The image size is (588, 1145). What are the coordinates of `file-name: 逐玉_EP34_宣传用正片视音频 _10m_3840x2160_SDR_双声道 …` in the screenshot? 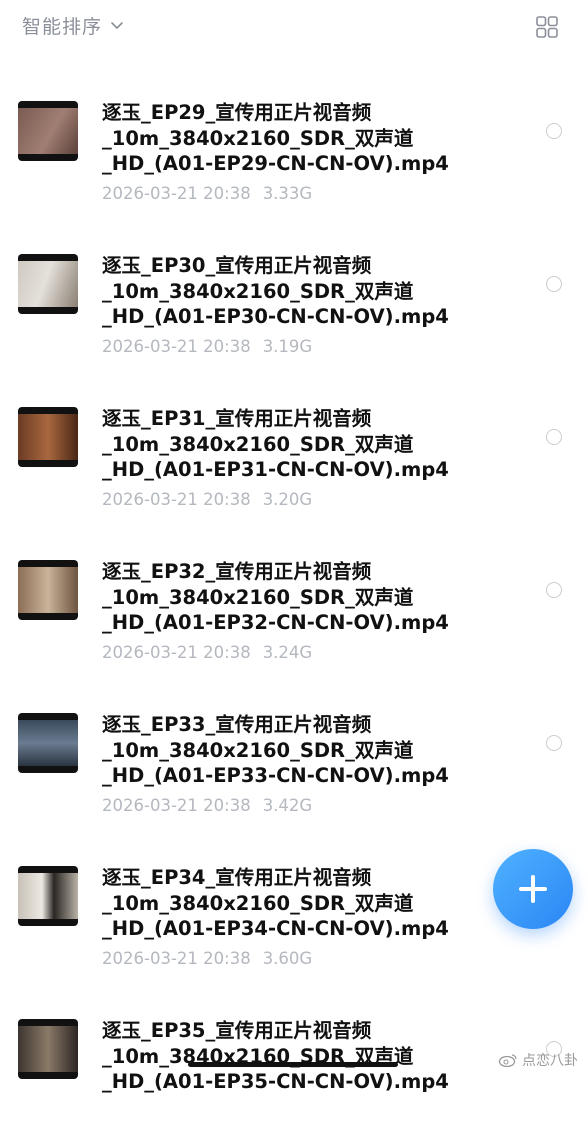 It's located at (275, 903).